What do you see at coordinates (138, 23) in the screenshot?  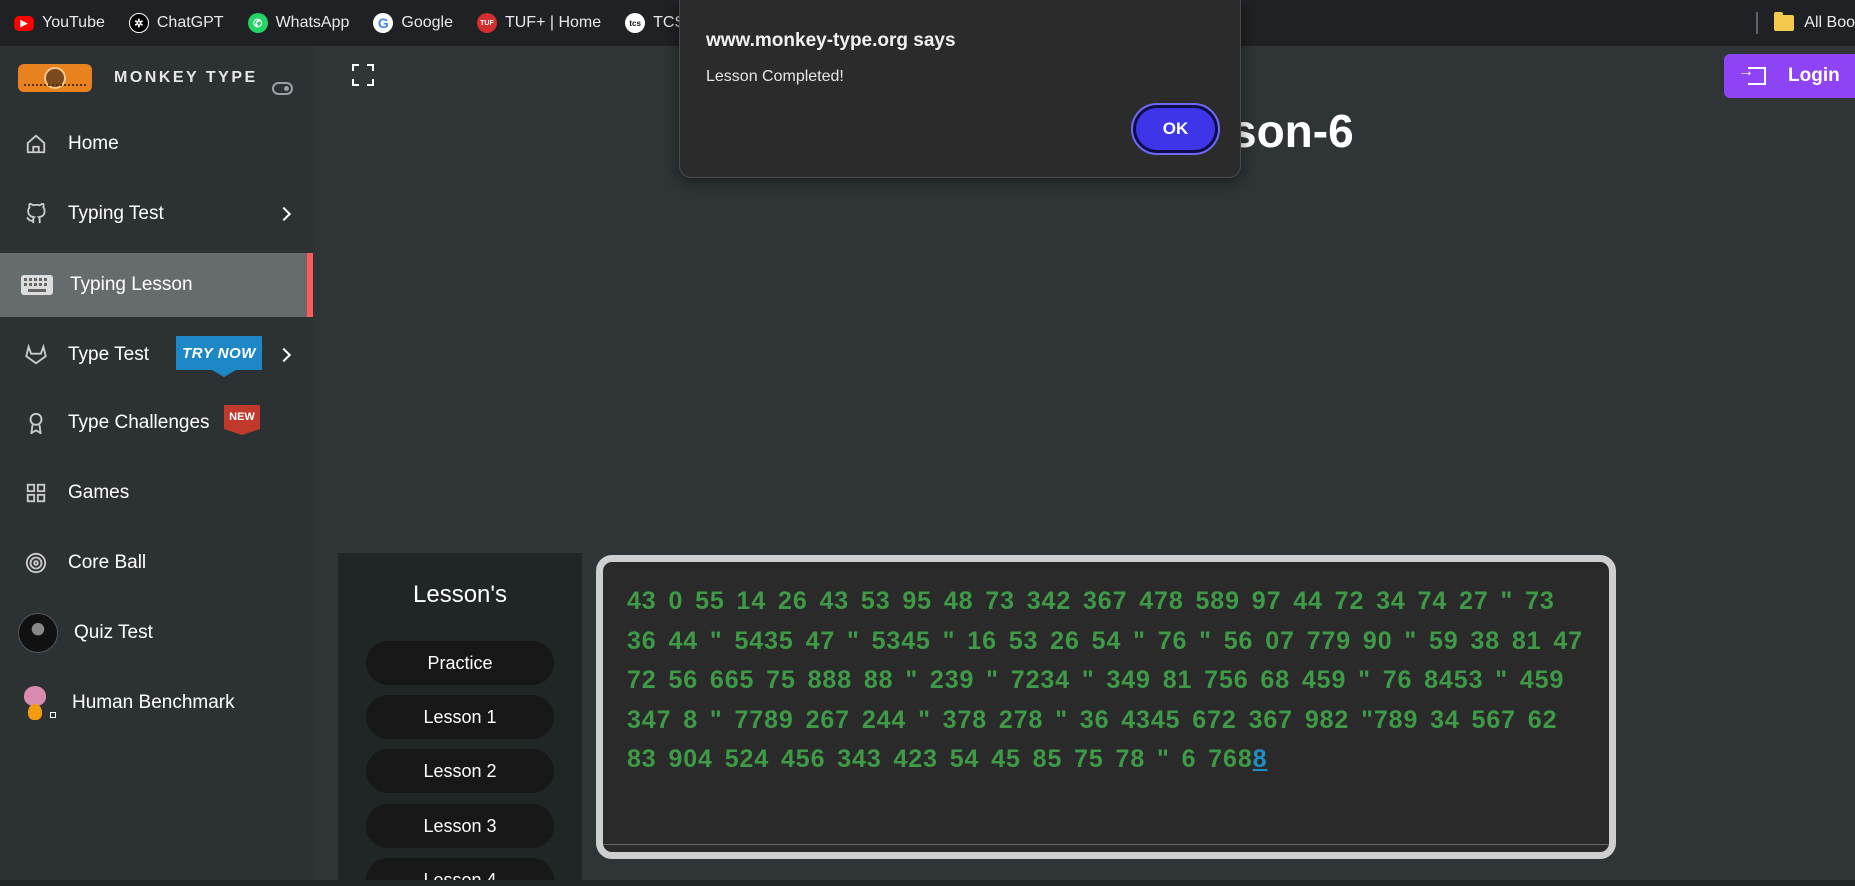 I see `chatgpt-icon: ✲` at bounding box center [138, 23].